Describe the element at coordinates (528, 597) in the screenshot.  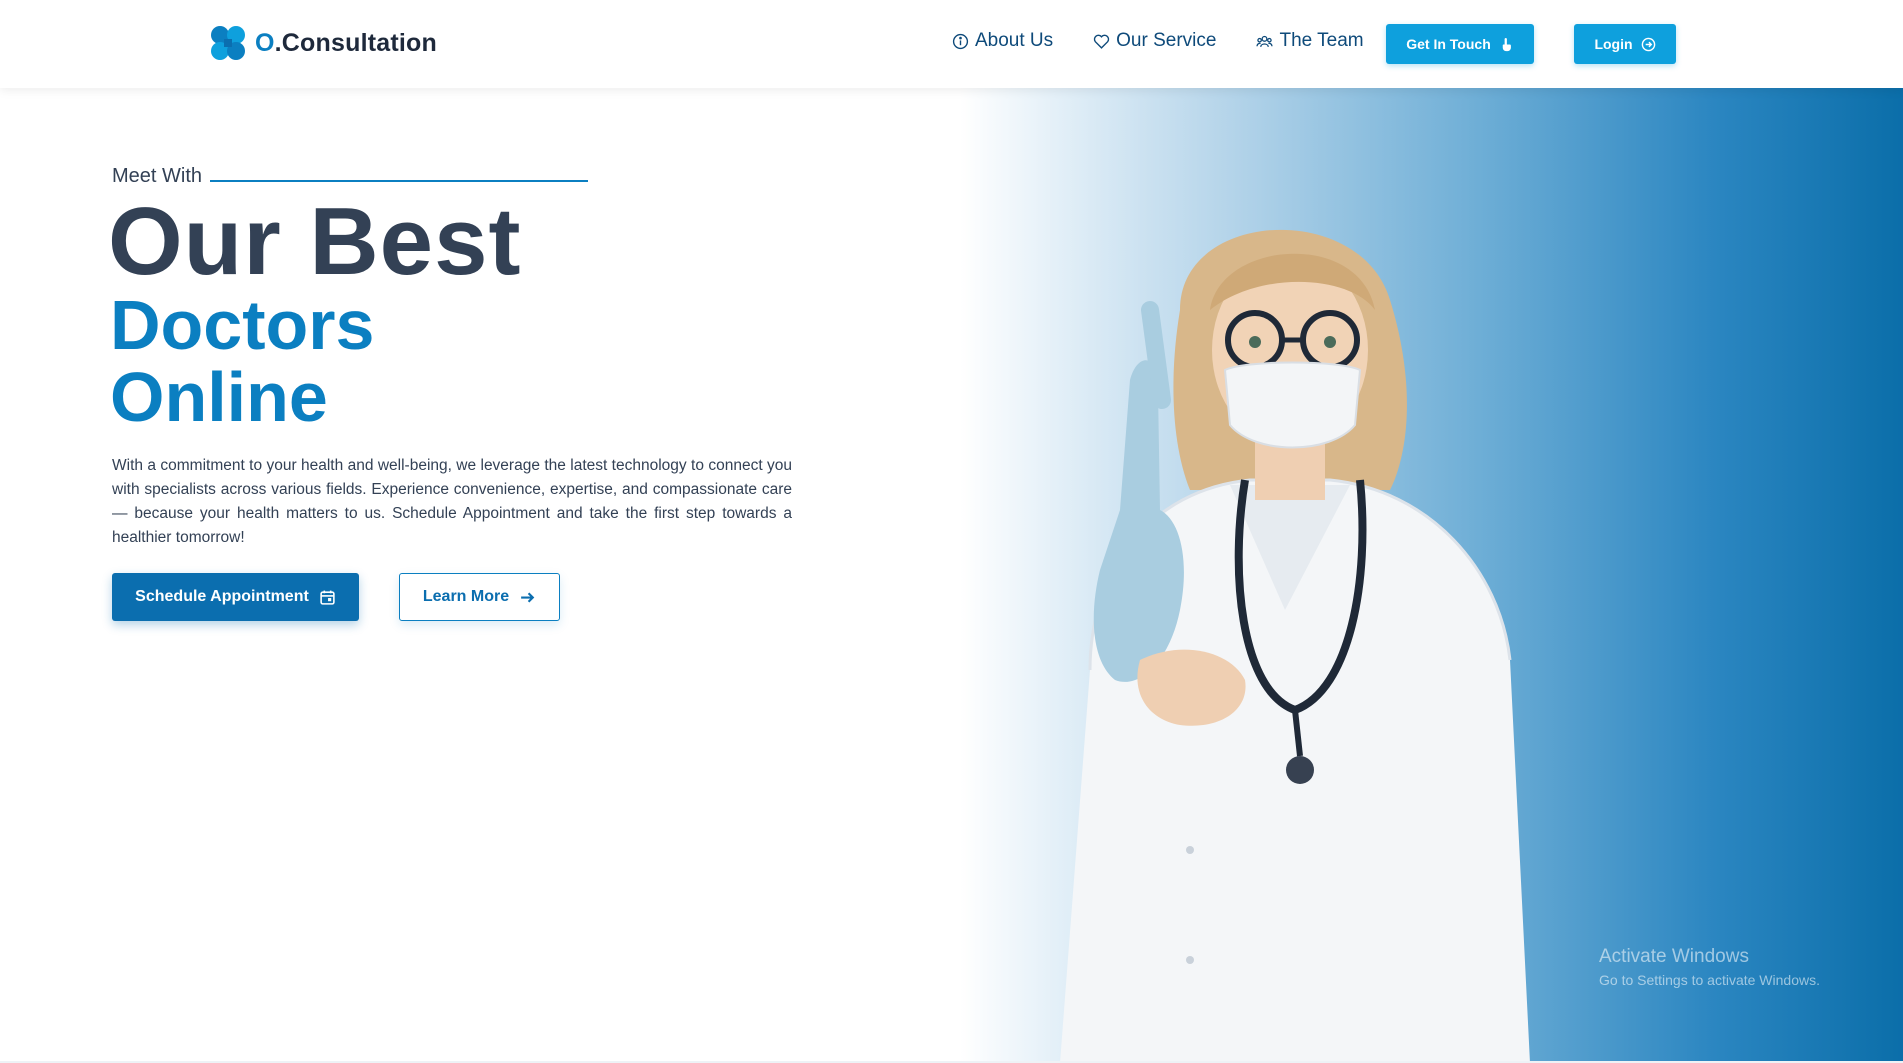
I see `arrow-right-icon` at that location.